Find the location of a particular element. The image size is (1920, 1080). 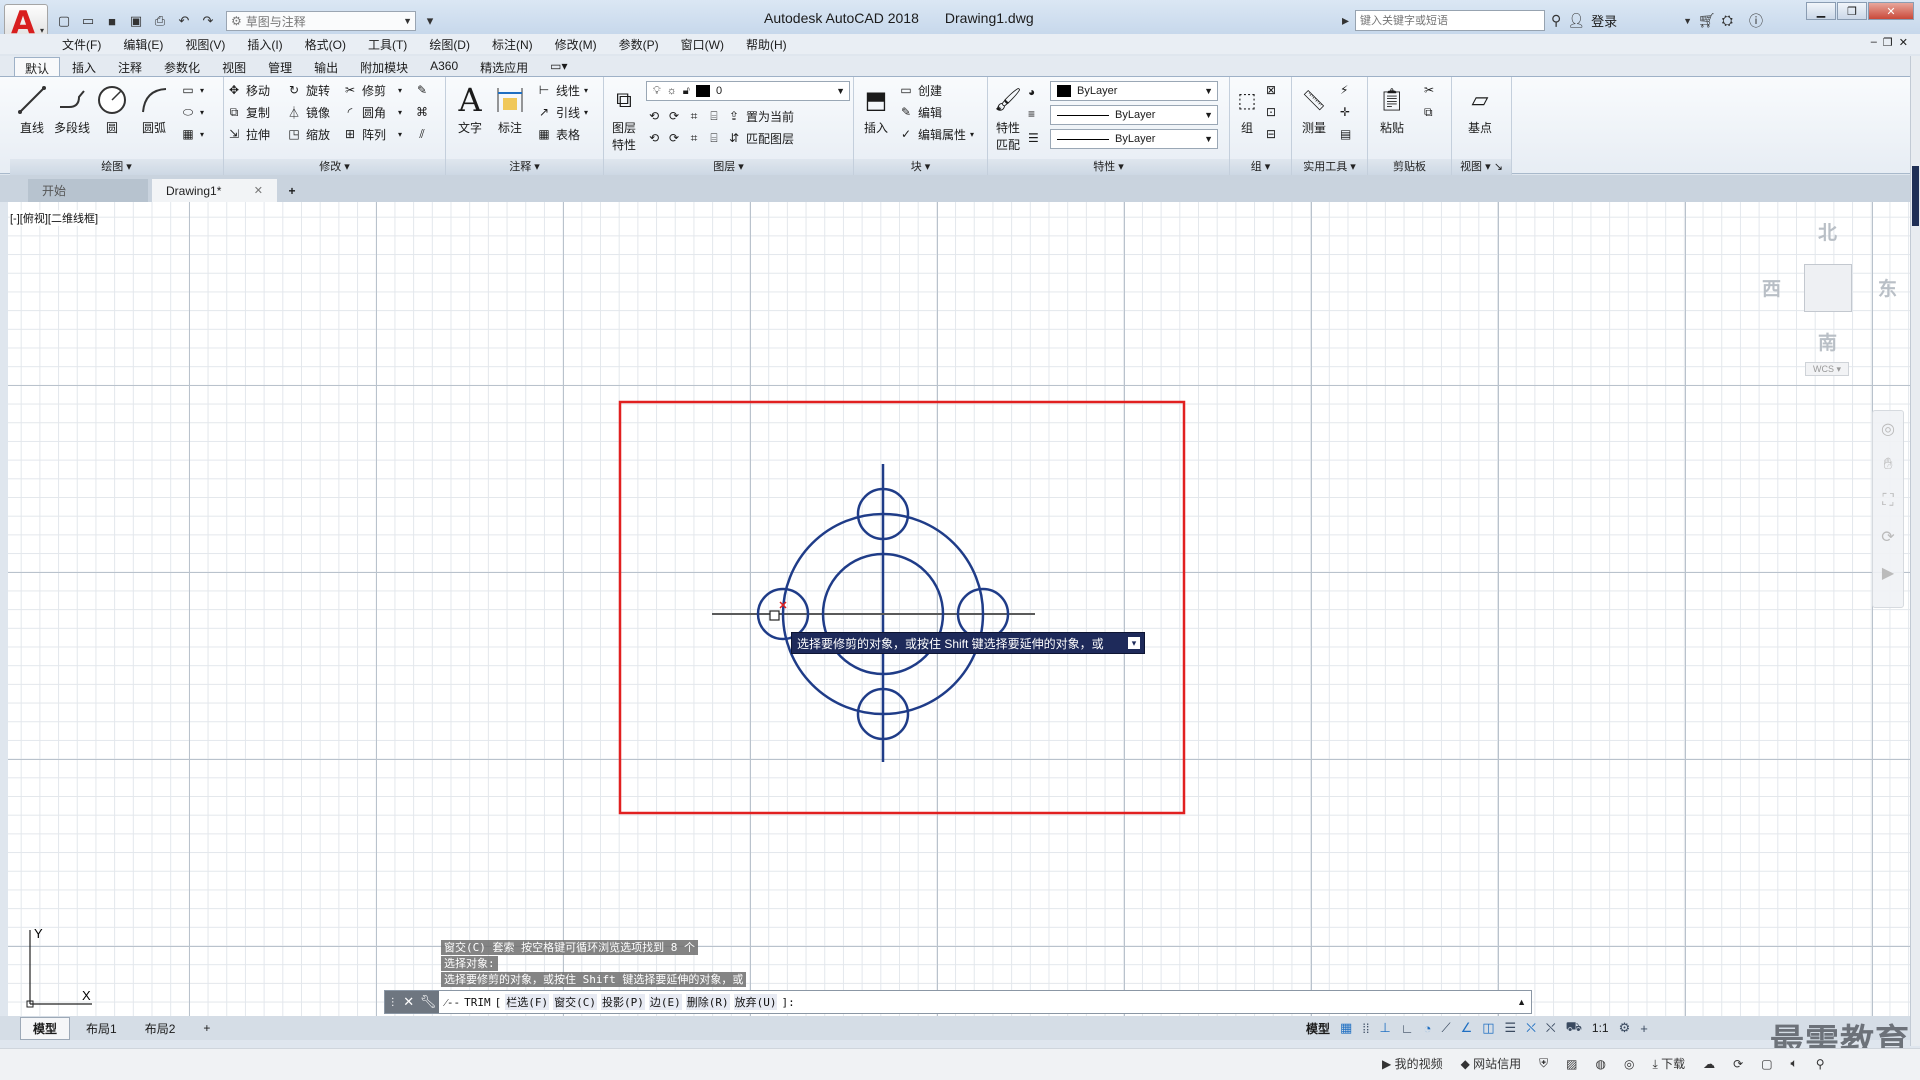

tab-parametric: 参数化 is located at coordinates (182, 66).